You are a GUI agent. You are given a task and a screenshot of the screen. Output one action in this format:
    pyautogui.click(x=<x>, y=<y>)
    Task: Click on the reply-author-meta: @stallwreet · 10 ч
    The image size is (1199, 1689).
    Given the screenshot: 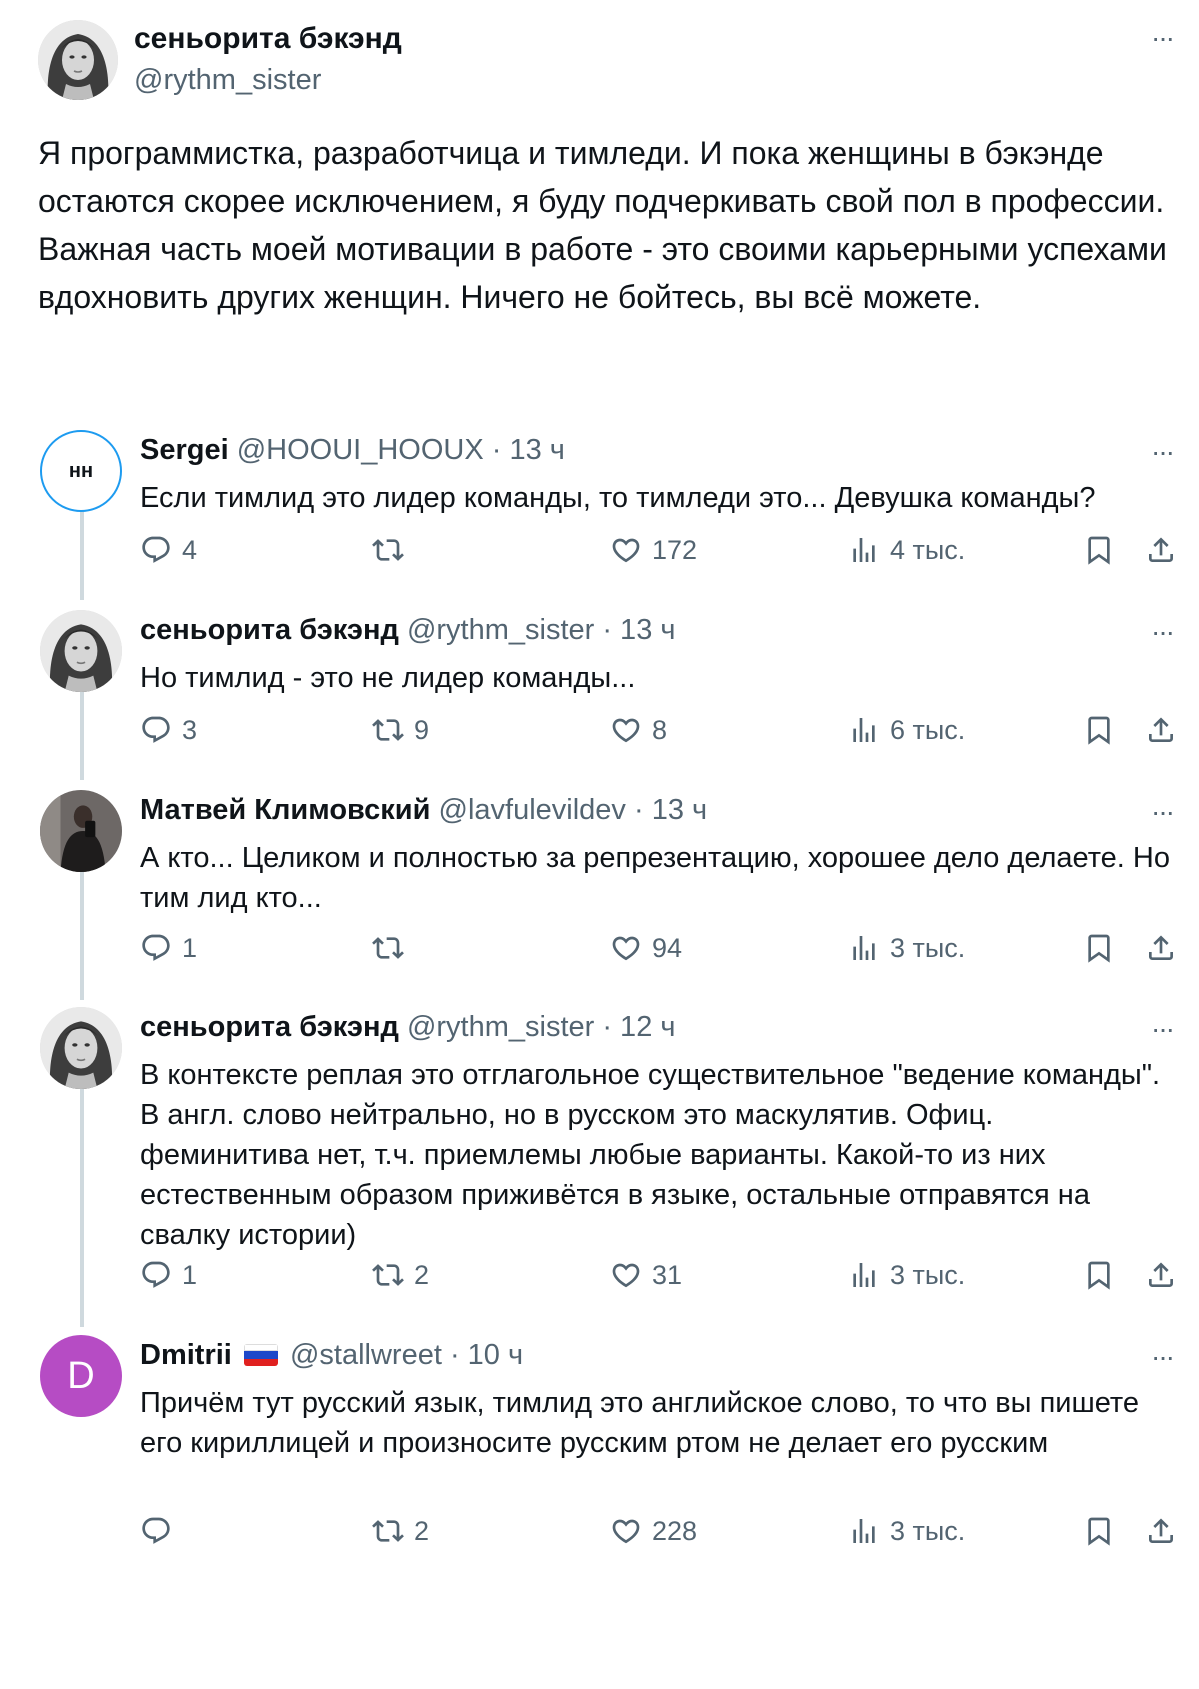 What is the action you would take?
    pyautogui.click(x=406, y=1355)
    